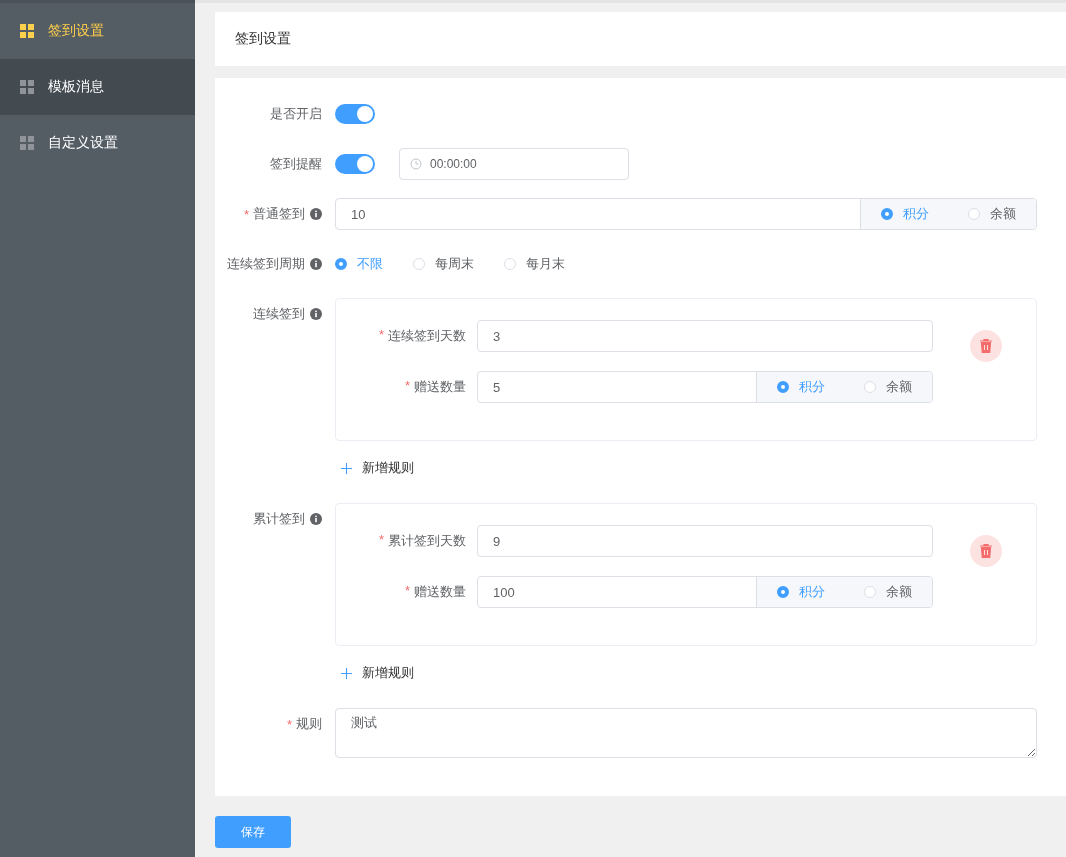 The width and height of the screenshot is (1066, 857). What do you see at coordinates (263, 39) in the screenshot?
I see `page-title: 签到设置` at bounding box center [263, 39].